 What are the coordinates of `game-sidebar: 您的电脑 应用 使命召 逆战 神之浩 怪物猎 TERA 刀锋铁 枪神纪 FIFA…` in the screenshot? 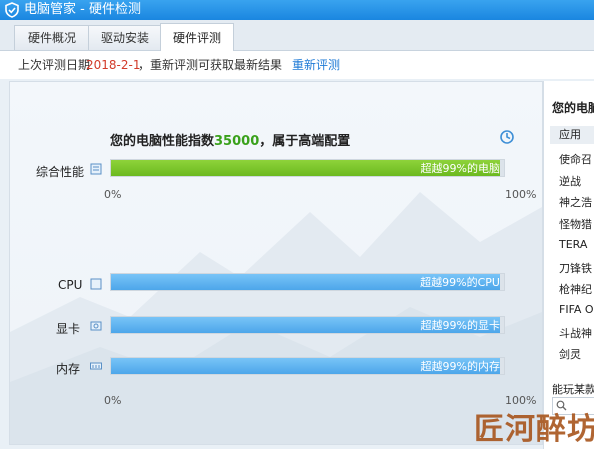 It's located at (568, 265).